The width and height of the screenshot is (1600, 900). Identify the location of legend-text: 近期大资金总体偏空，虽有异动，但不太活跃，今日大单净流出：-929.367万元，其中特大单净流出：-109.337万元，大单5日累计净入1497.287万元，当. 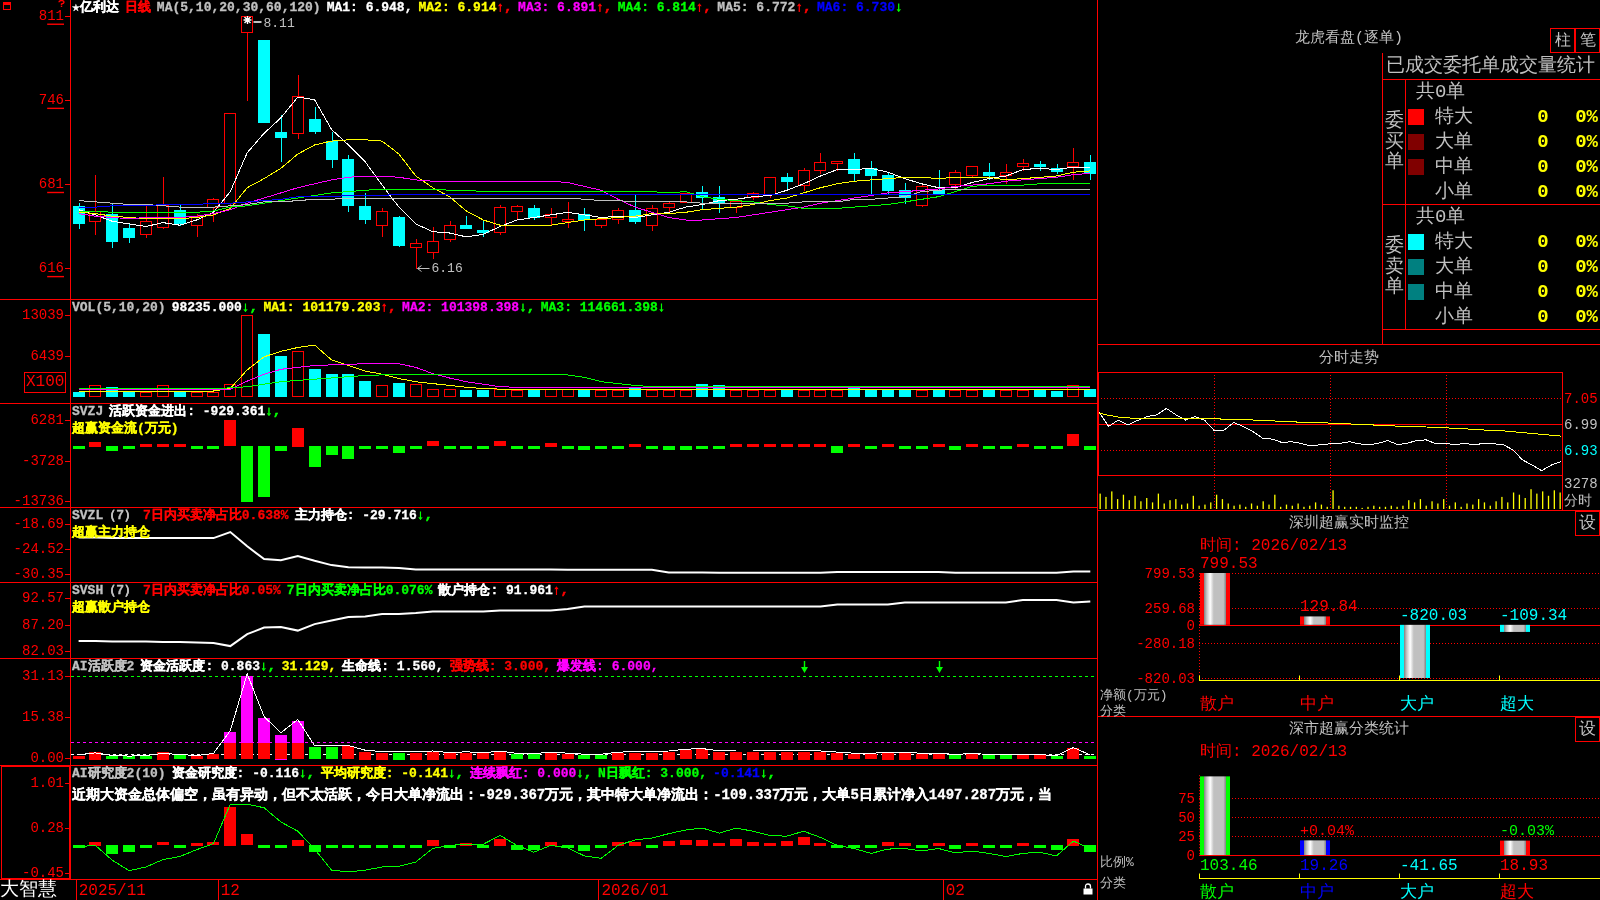
(562, 795).